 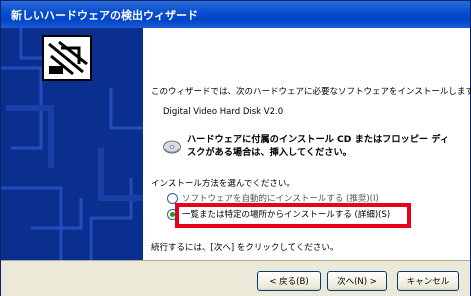 I want to click on title-bar: 新しいハードウェアの検出ウィザード, so click(x=235, y=14).